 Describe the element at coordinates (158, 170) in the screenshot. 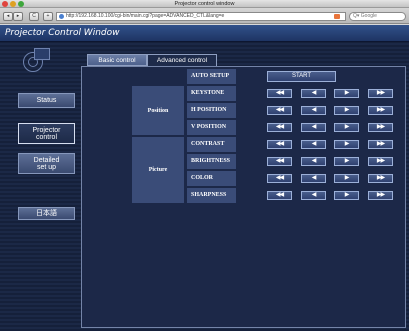

I see `group-label-picture: Picture` at that location.